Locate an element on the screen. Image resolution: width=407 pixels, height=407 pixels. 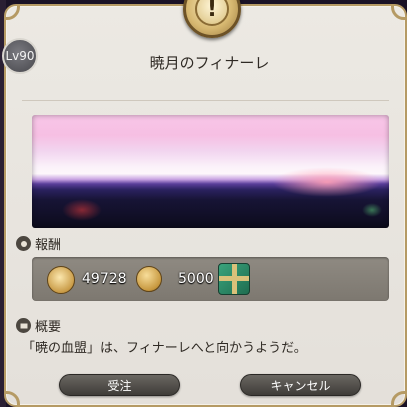
exclamation-icon: ! is located at coordinates (212, 13).